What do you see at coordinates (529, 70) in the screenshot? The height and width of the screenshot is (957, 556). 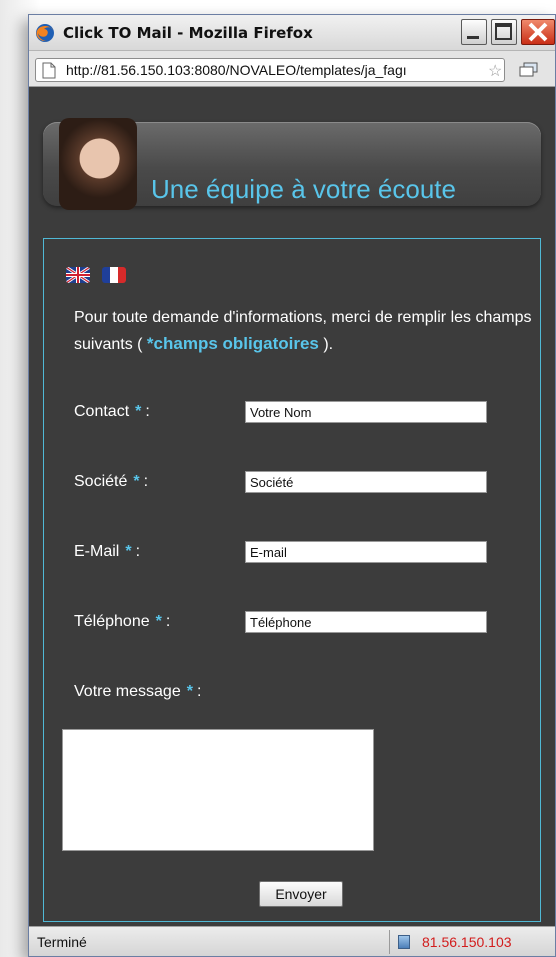 I see `restore-window-icon` at bounding box center [529, 70].